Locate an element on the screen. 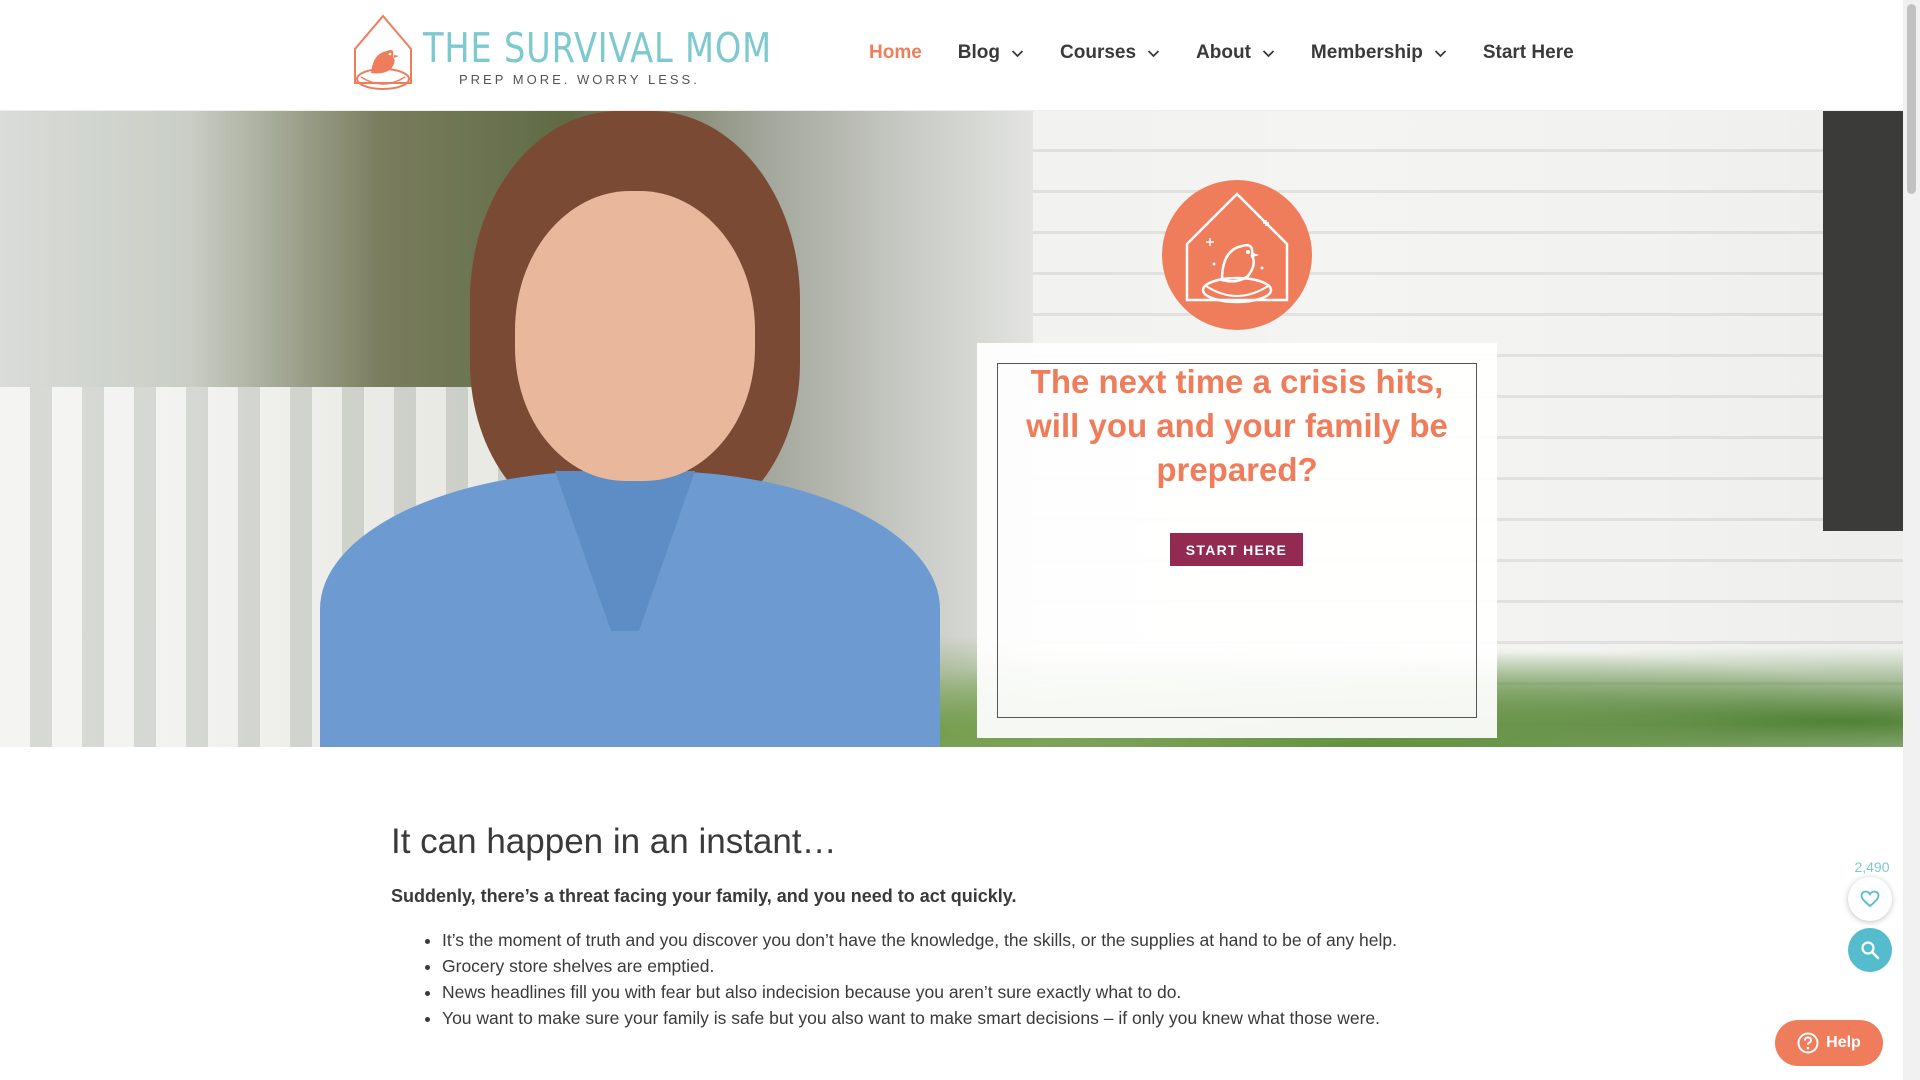  nav-item-membership: Membership is located at coordinates (1379, 53).